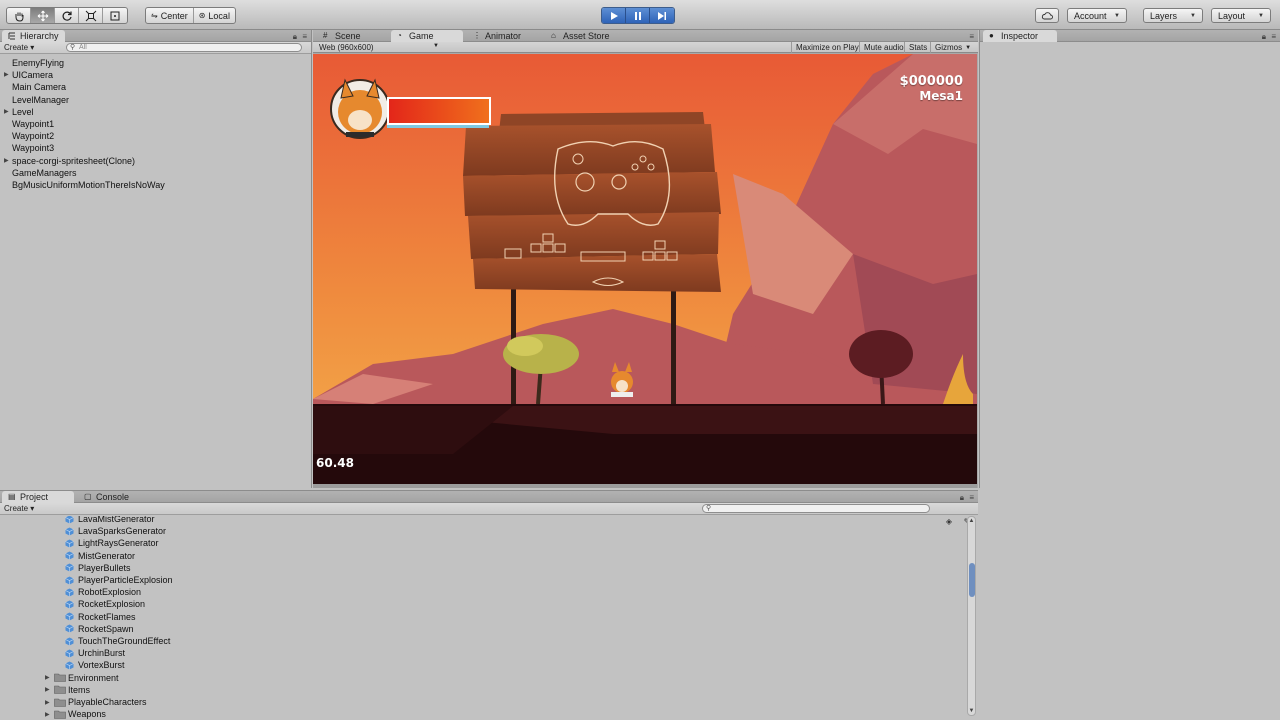  Describe the element at coordinates (75, 714) in the screenshot. I see `project-folder-item: ▶ Weapons` at that location.